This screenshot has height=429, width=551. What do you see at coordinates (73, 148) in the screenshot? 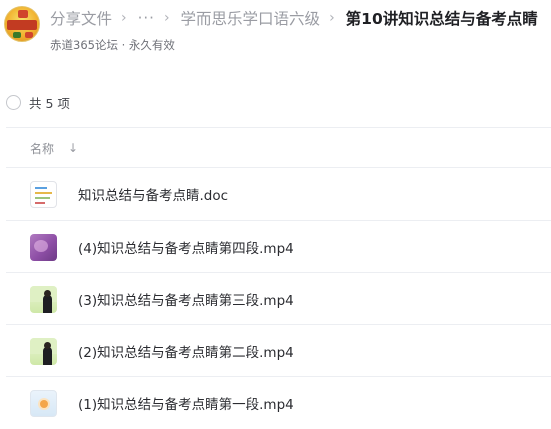
I see `sort-arrow-icon: ↓` at bounding box center [73, 148].